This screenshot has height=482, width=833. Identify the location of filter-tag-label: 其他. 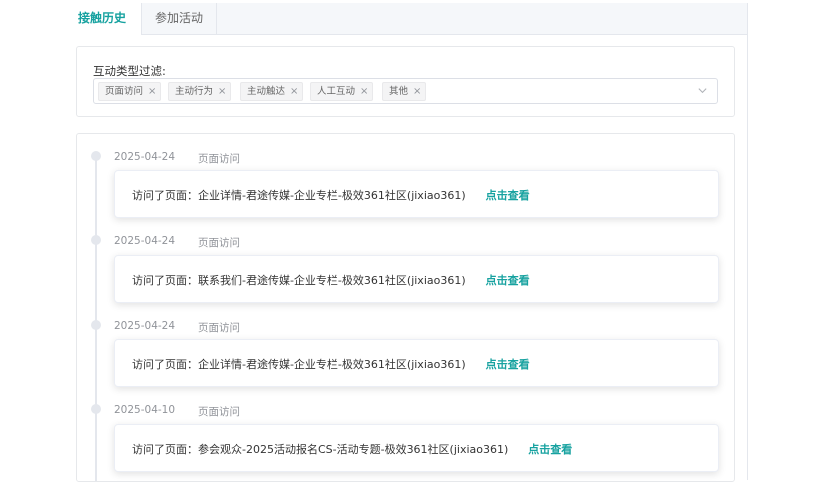
(399, 91).